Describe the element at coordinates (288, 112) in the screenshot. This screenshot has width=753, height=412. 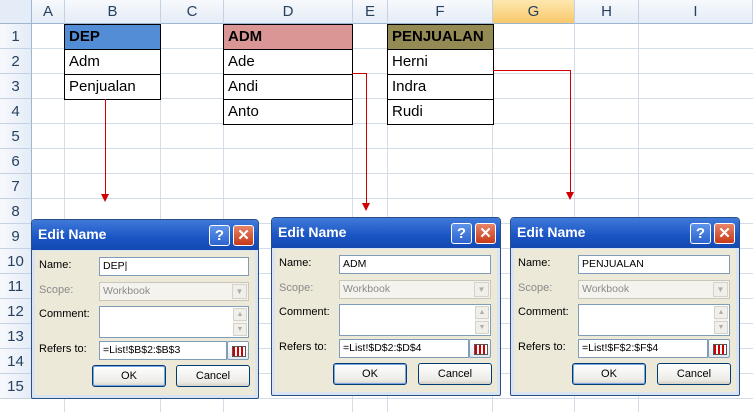
I see `table-adm-cell: Anto` at that location.